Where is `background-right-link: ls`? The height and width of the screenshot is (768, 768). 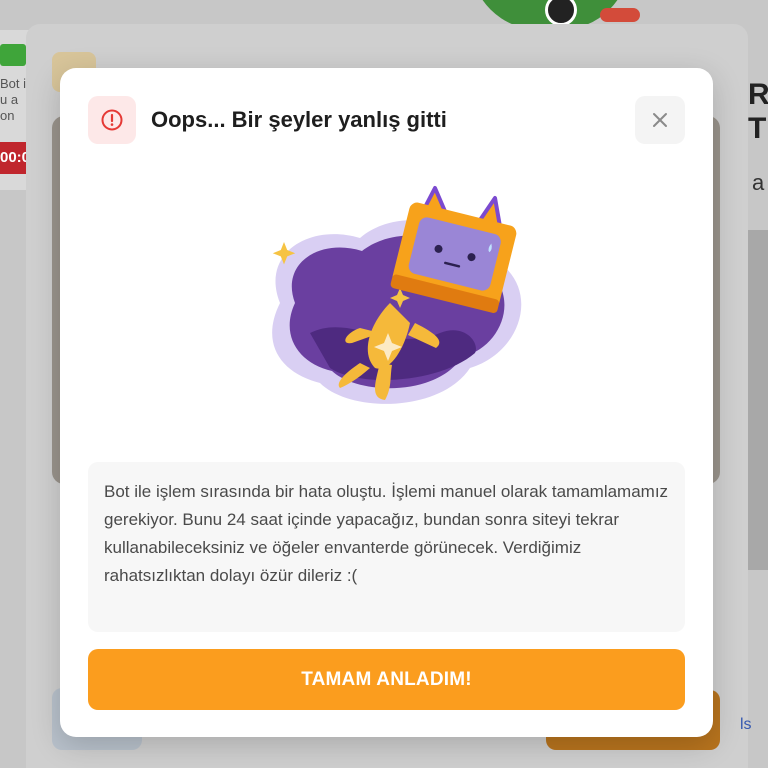 background-right-link: ls is located at coordinates (746, 724).